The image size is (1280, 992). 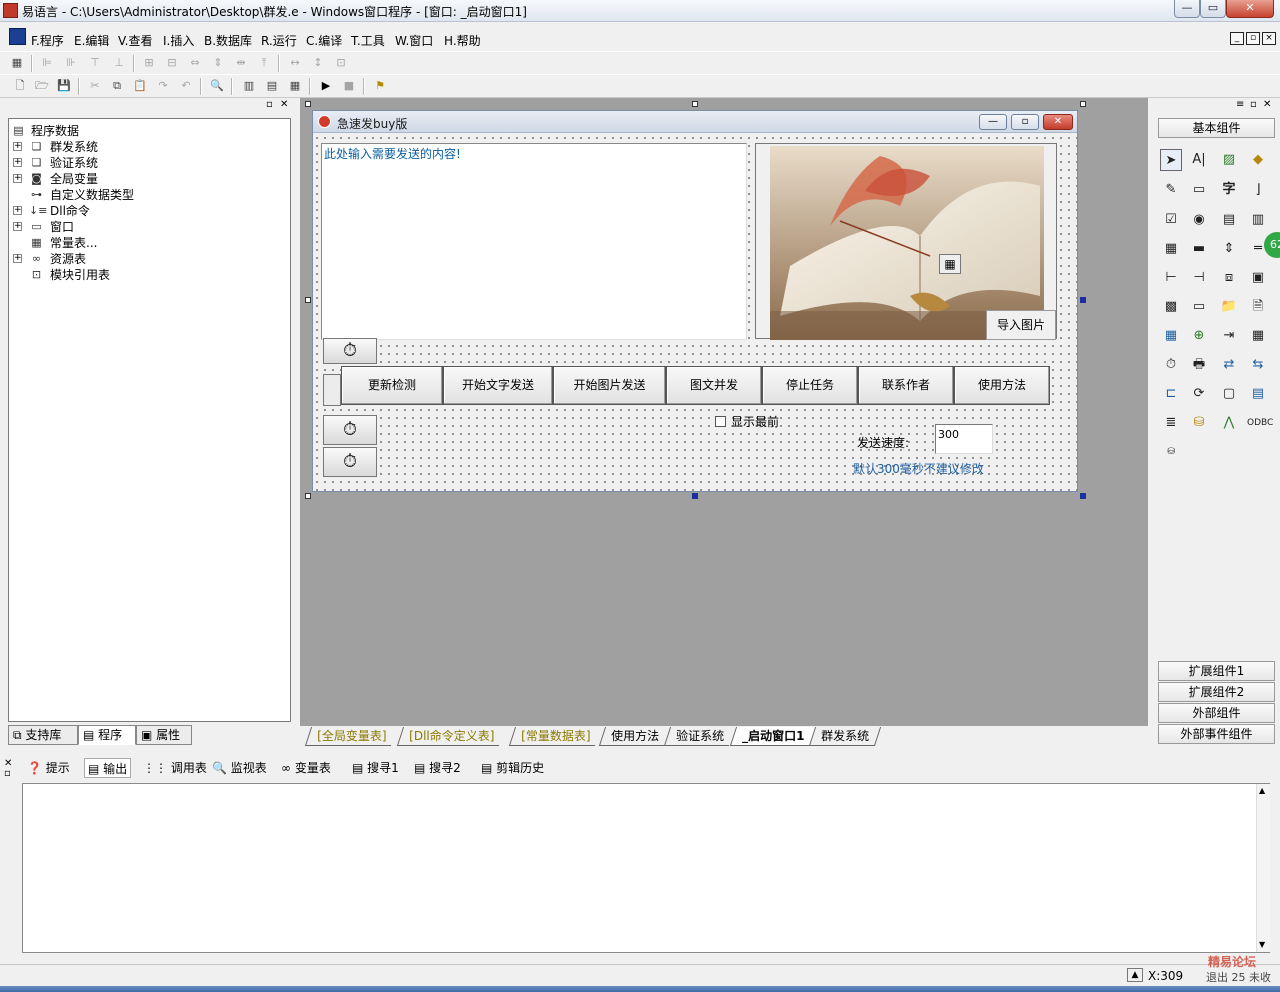 I want to click on form-icon: ▦, so click(x=17, y=63).